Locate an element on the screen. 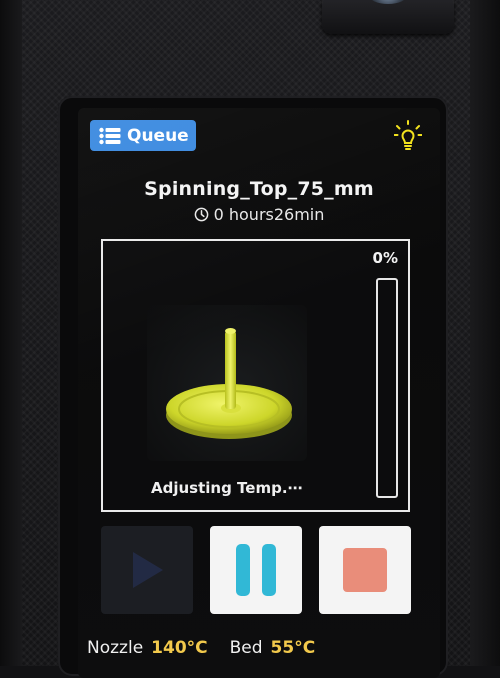 The height and width of the screenshot is (678, 500). model-preview is located at coordinates (227, 383).